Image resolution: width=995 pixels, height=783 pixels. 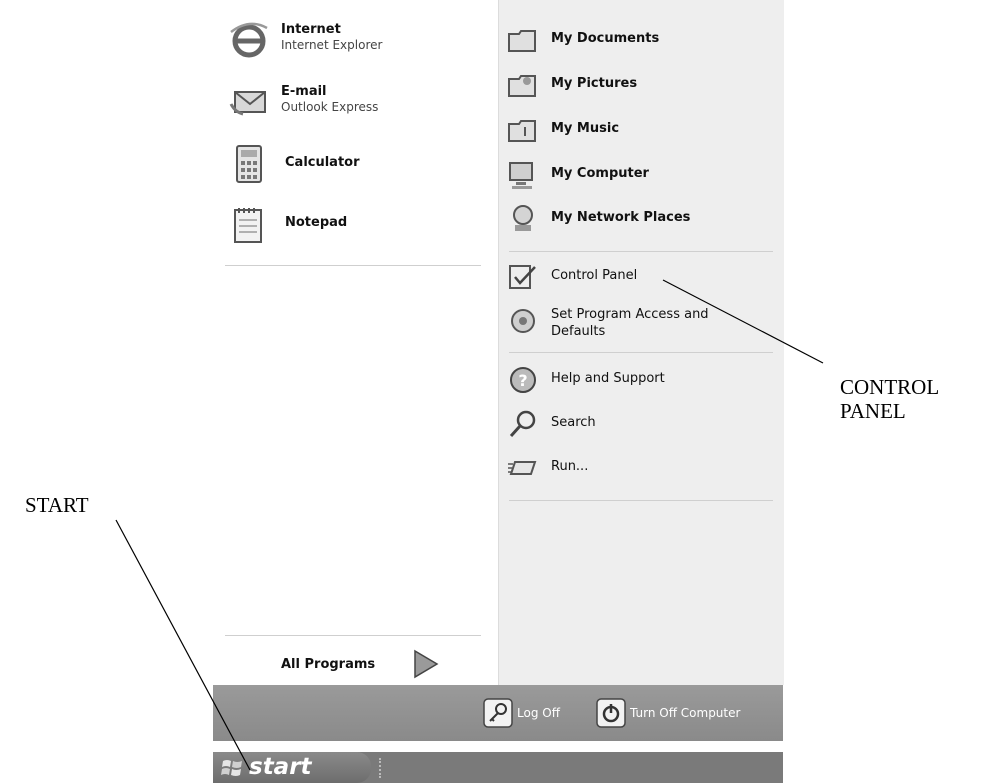 I want to click on start-annotation: START, so click(x=57, y=505).